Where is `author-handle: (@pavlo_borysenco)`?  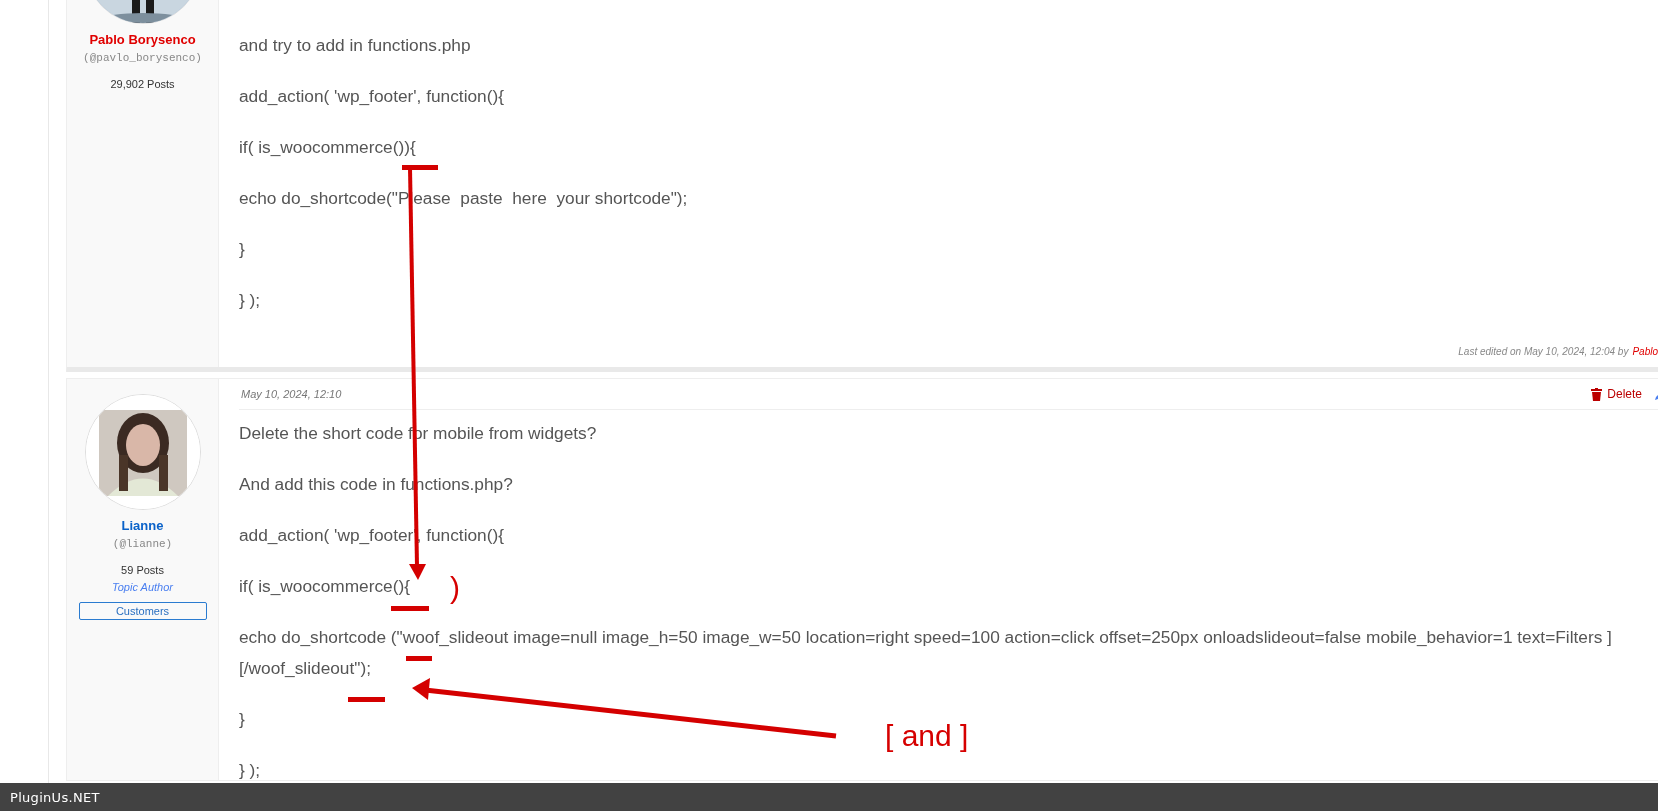
author-handle: (@pavlo_borysenco) is located at coordinates (142, 58).